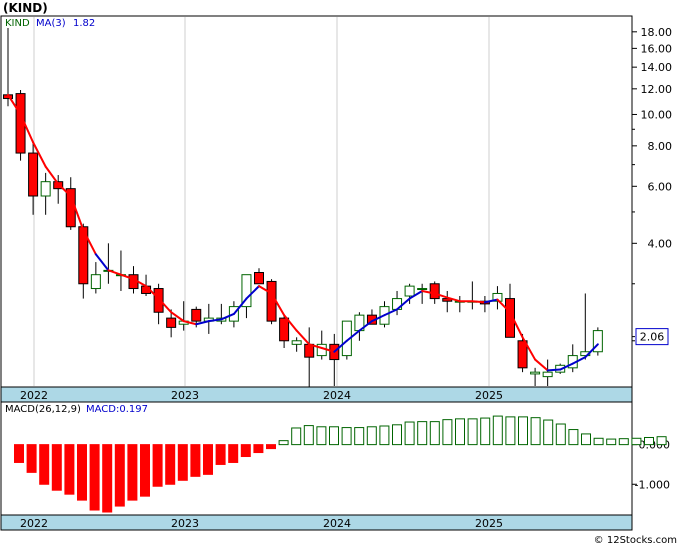 This screenshot has width=680, height=546. I want to click on watermark: © 12Stocks.com, so click(635, 540).